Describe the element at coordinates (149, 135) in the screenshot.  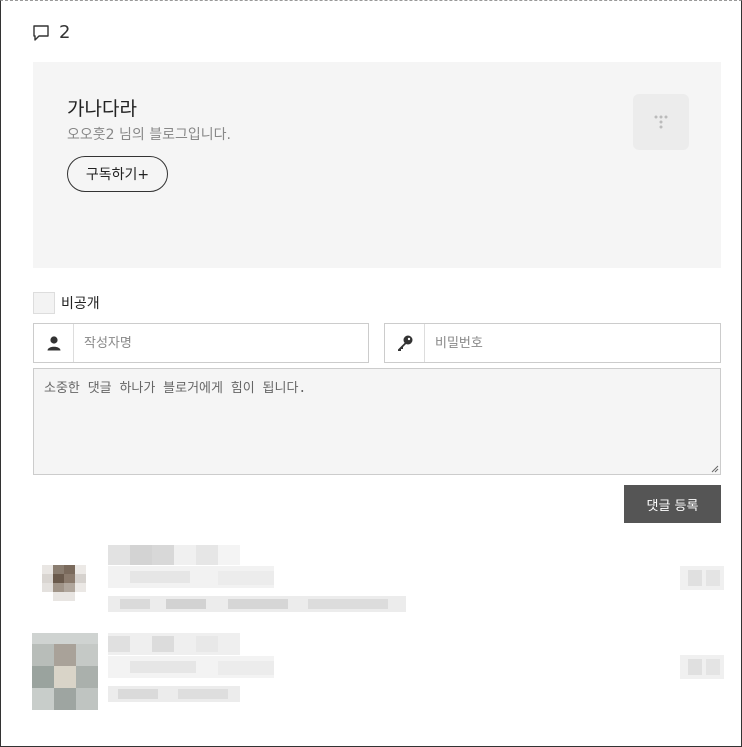
I see `blog-description: 오오훗2 님의 블로그입니다.` at that location.